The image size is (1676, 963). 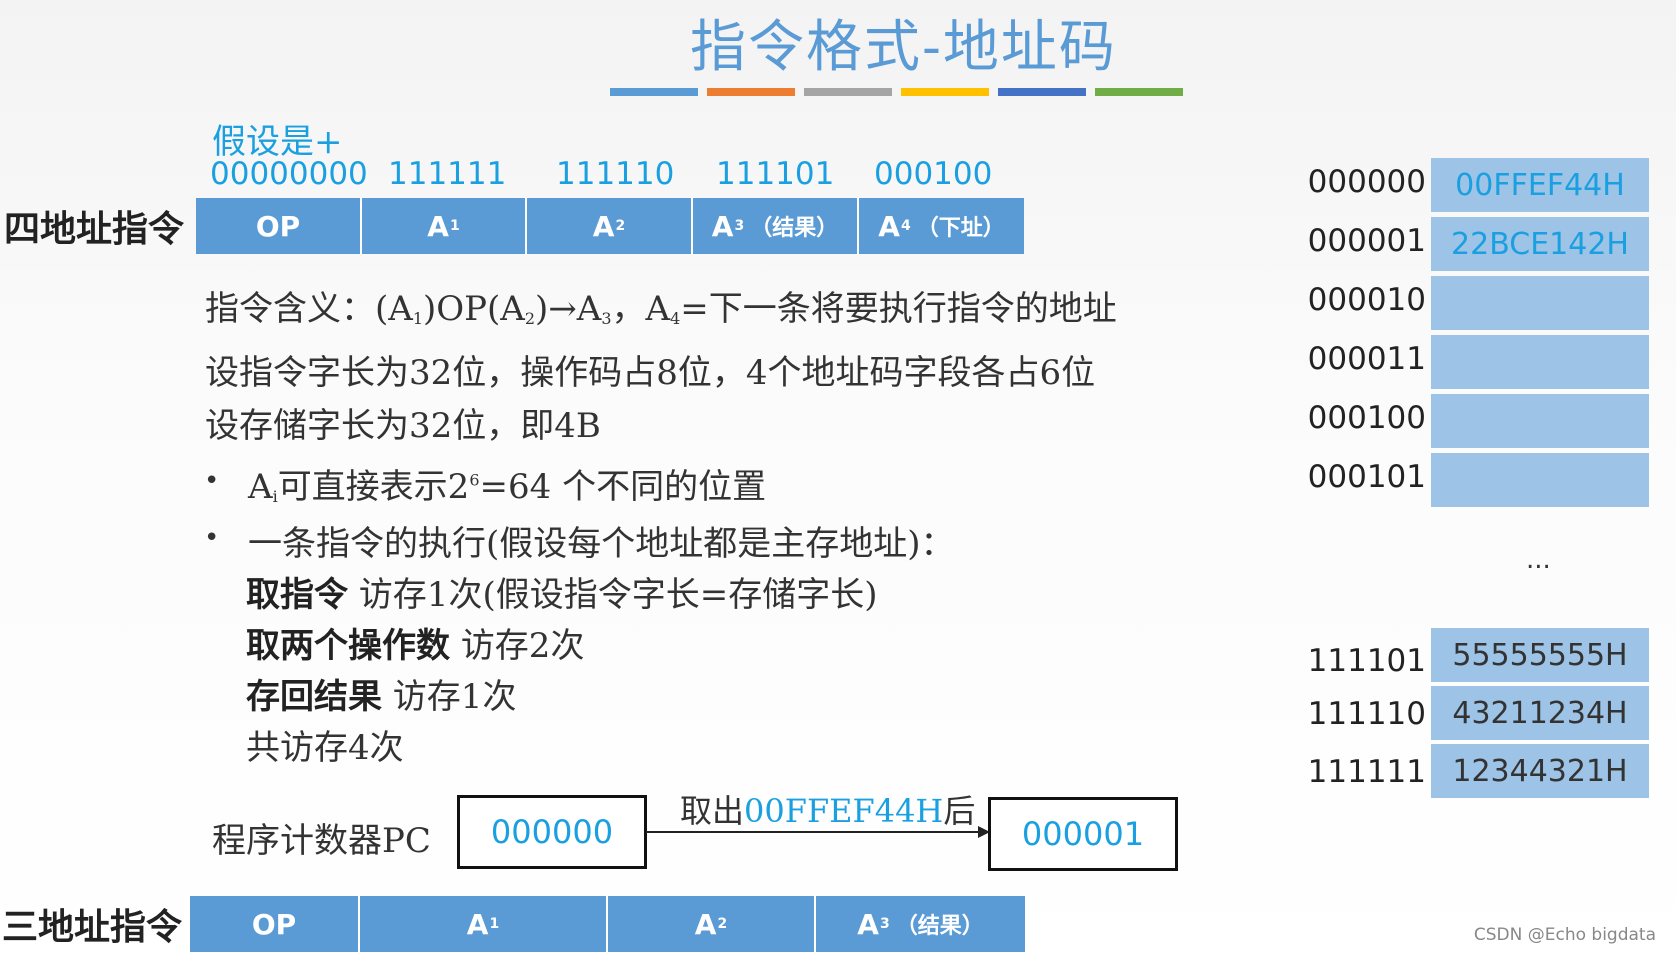 I want to click on field3-a3-note: （结果）, so click(x=939, y=926).